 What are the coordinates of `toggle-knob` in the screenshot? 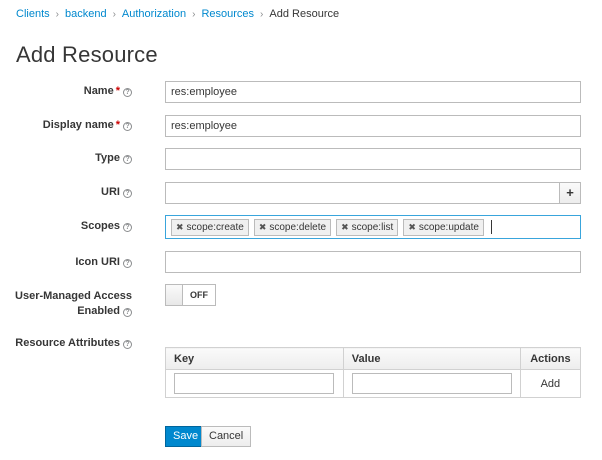 It's located at (174, 295).